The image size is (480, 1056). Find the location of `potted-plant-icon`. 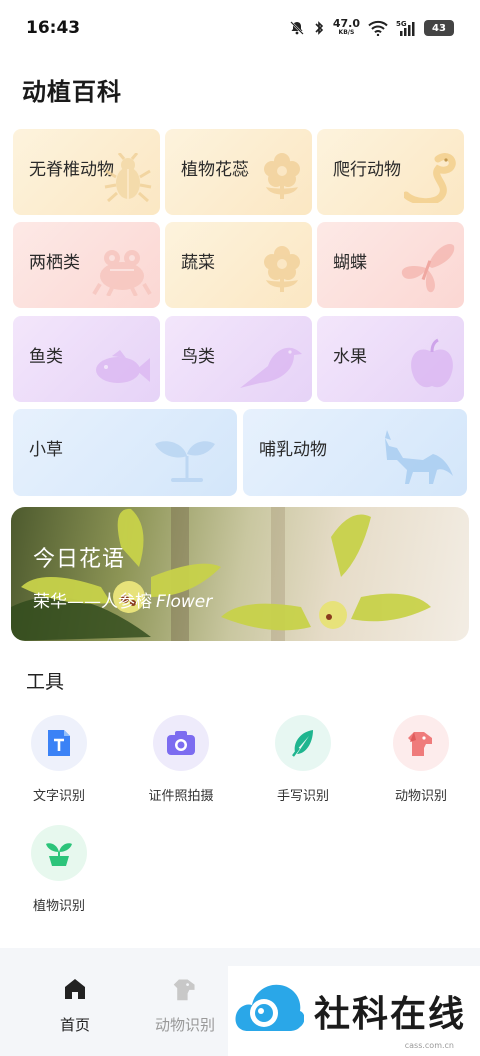

potted-plant-icon is located at coordinates (59, 853).